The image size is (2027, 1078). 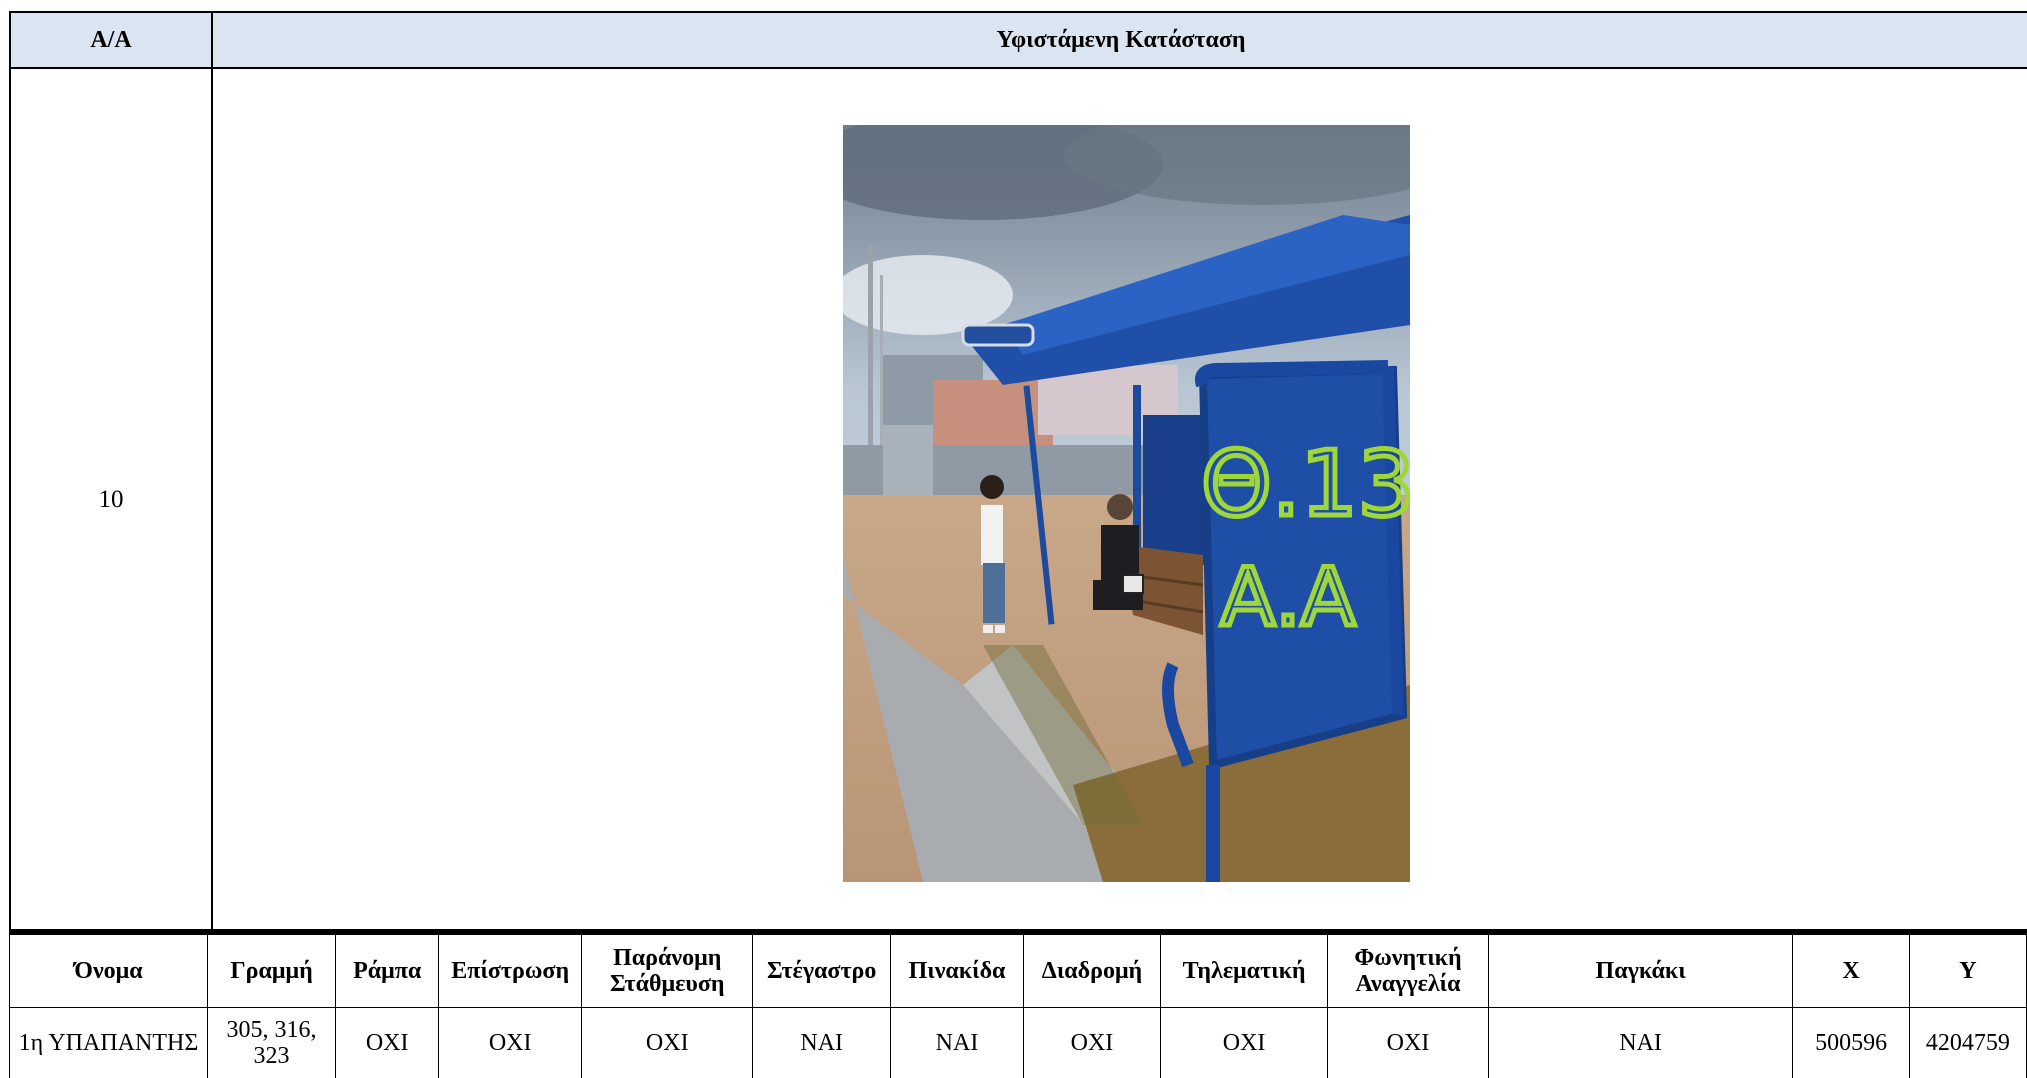 I want to click on cell-name: 1η ΥΠΑΠΑΝΤΗΣ, so click(x=109, y=1043).